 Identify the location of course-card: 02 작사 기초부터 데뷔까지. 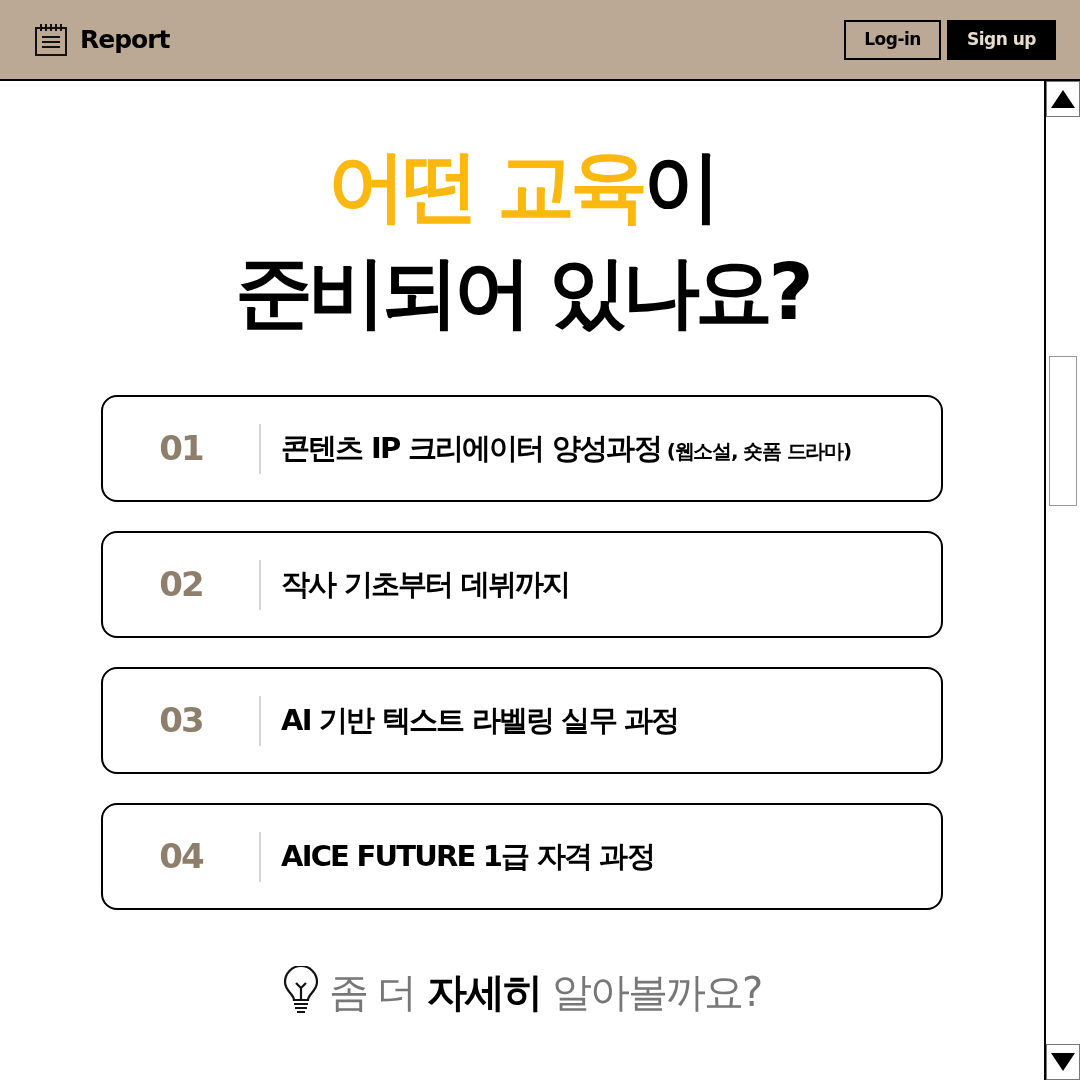
(522, 584).